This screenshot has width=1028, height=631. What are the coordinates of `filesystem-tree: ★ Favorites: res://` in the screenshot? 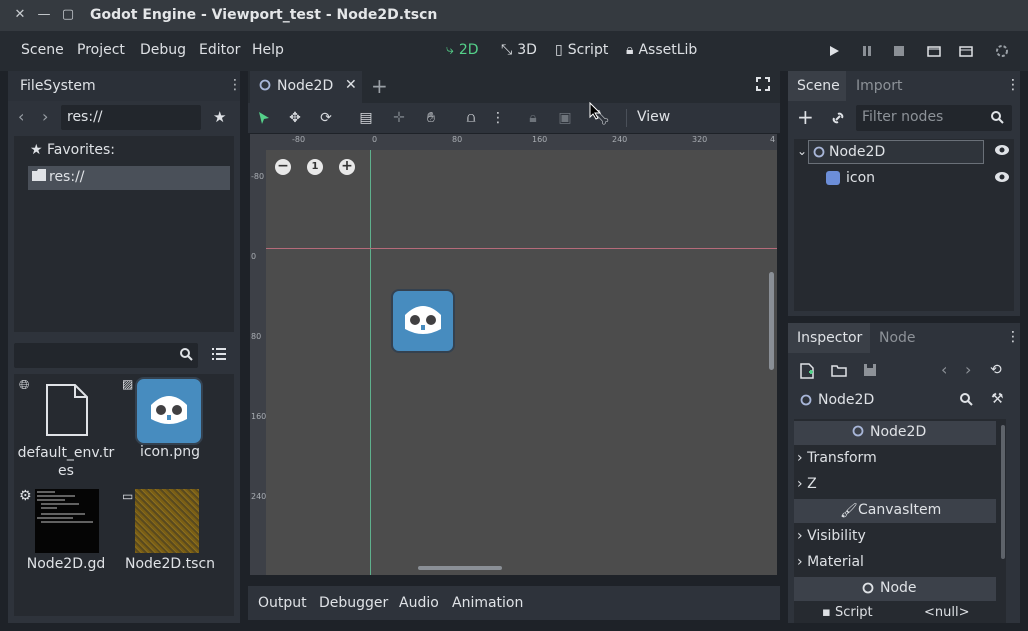 It's located at (124, 234).